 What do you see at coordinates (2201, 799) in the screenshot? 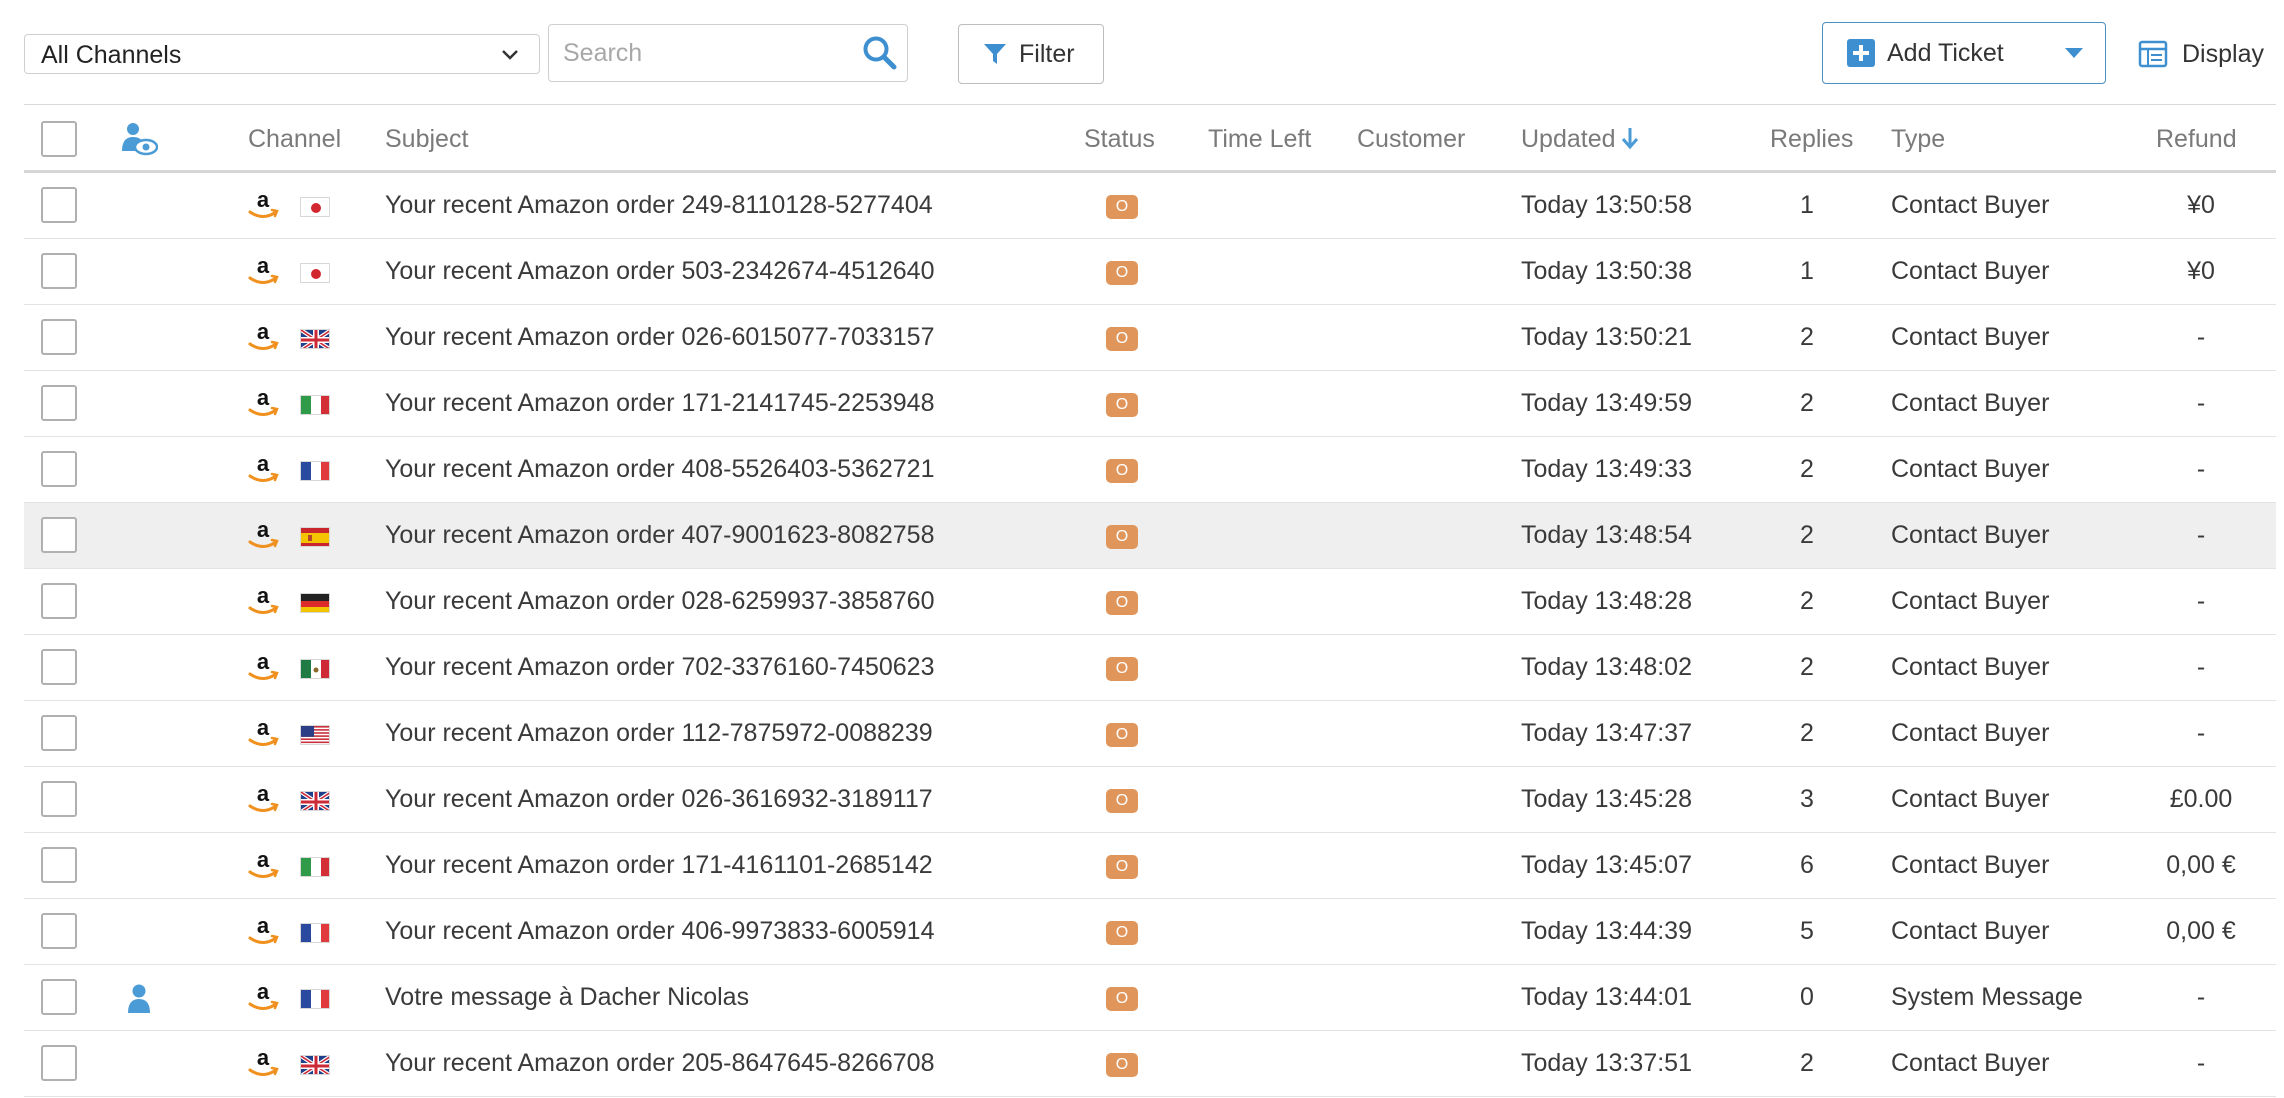
I see `refund-amount: £0.00` at bounding box center [2201, 799].